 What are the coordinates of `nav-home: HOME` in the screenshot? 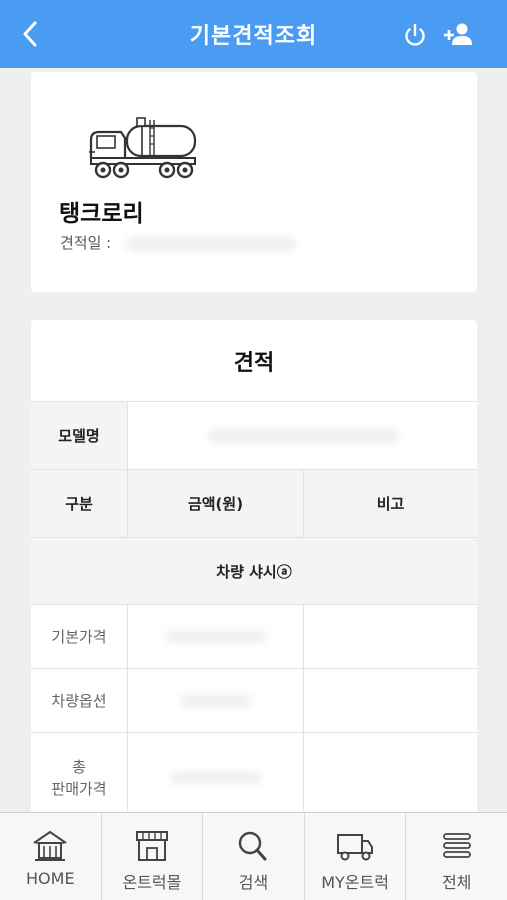 It's located at (51, 856).